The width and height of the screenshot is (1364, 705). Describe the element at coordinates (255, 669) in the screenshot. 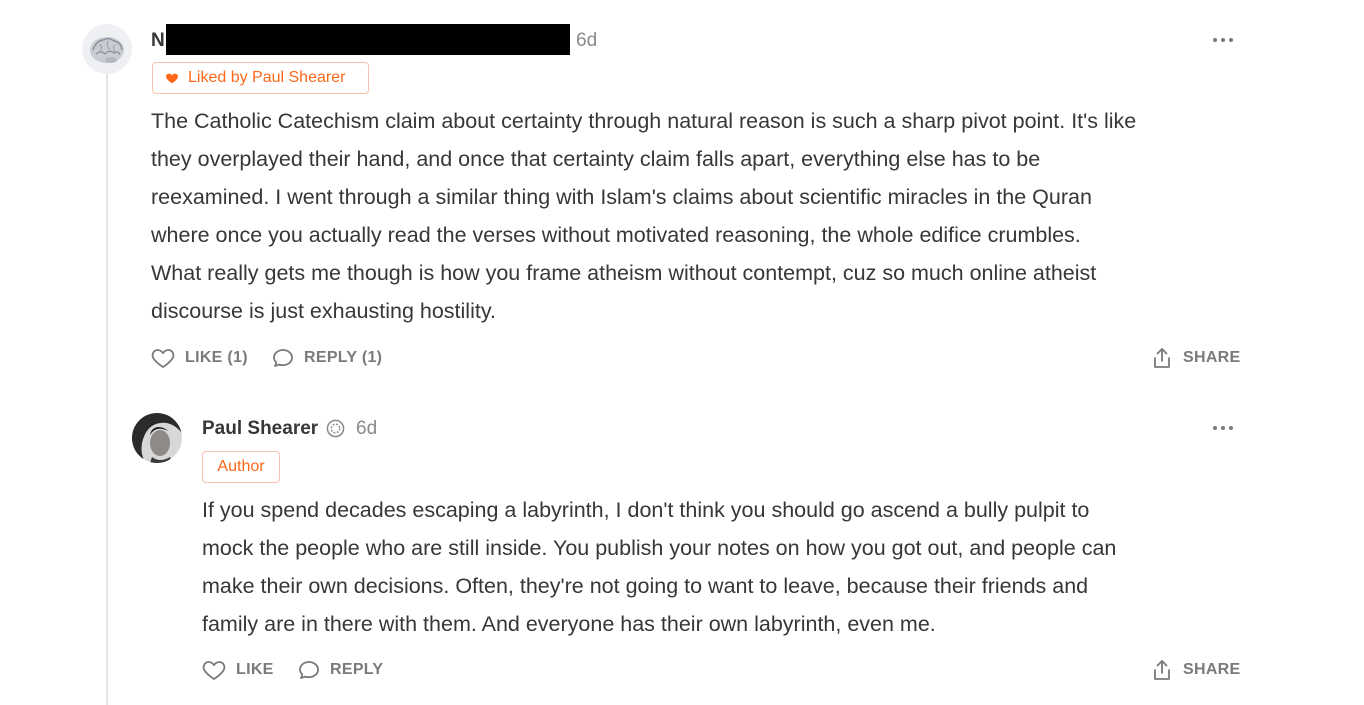

I see `like-label: LIKE` at that location.